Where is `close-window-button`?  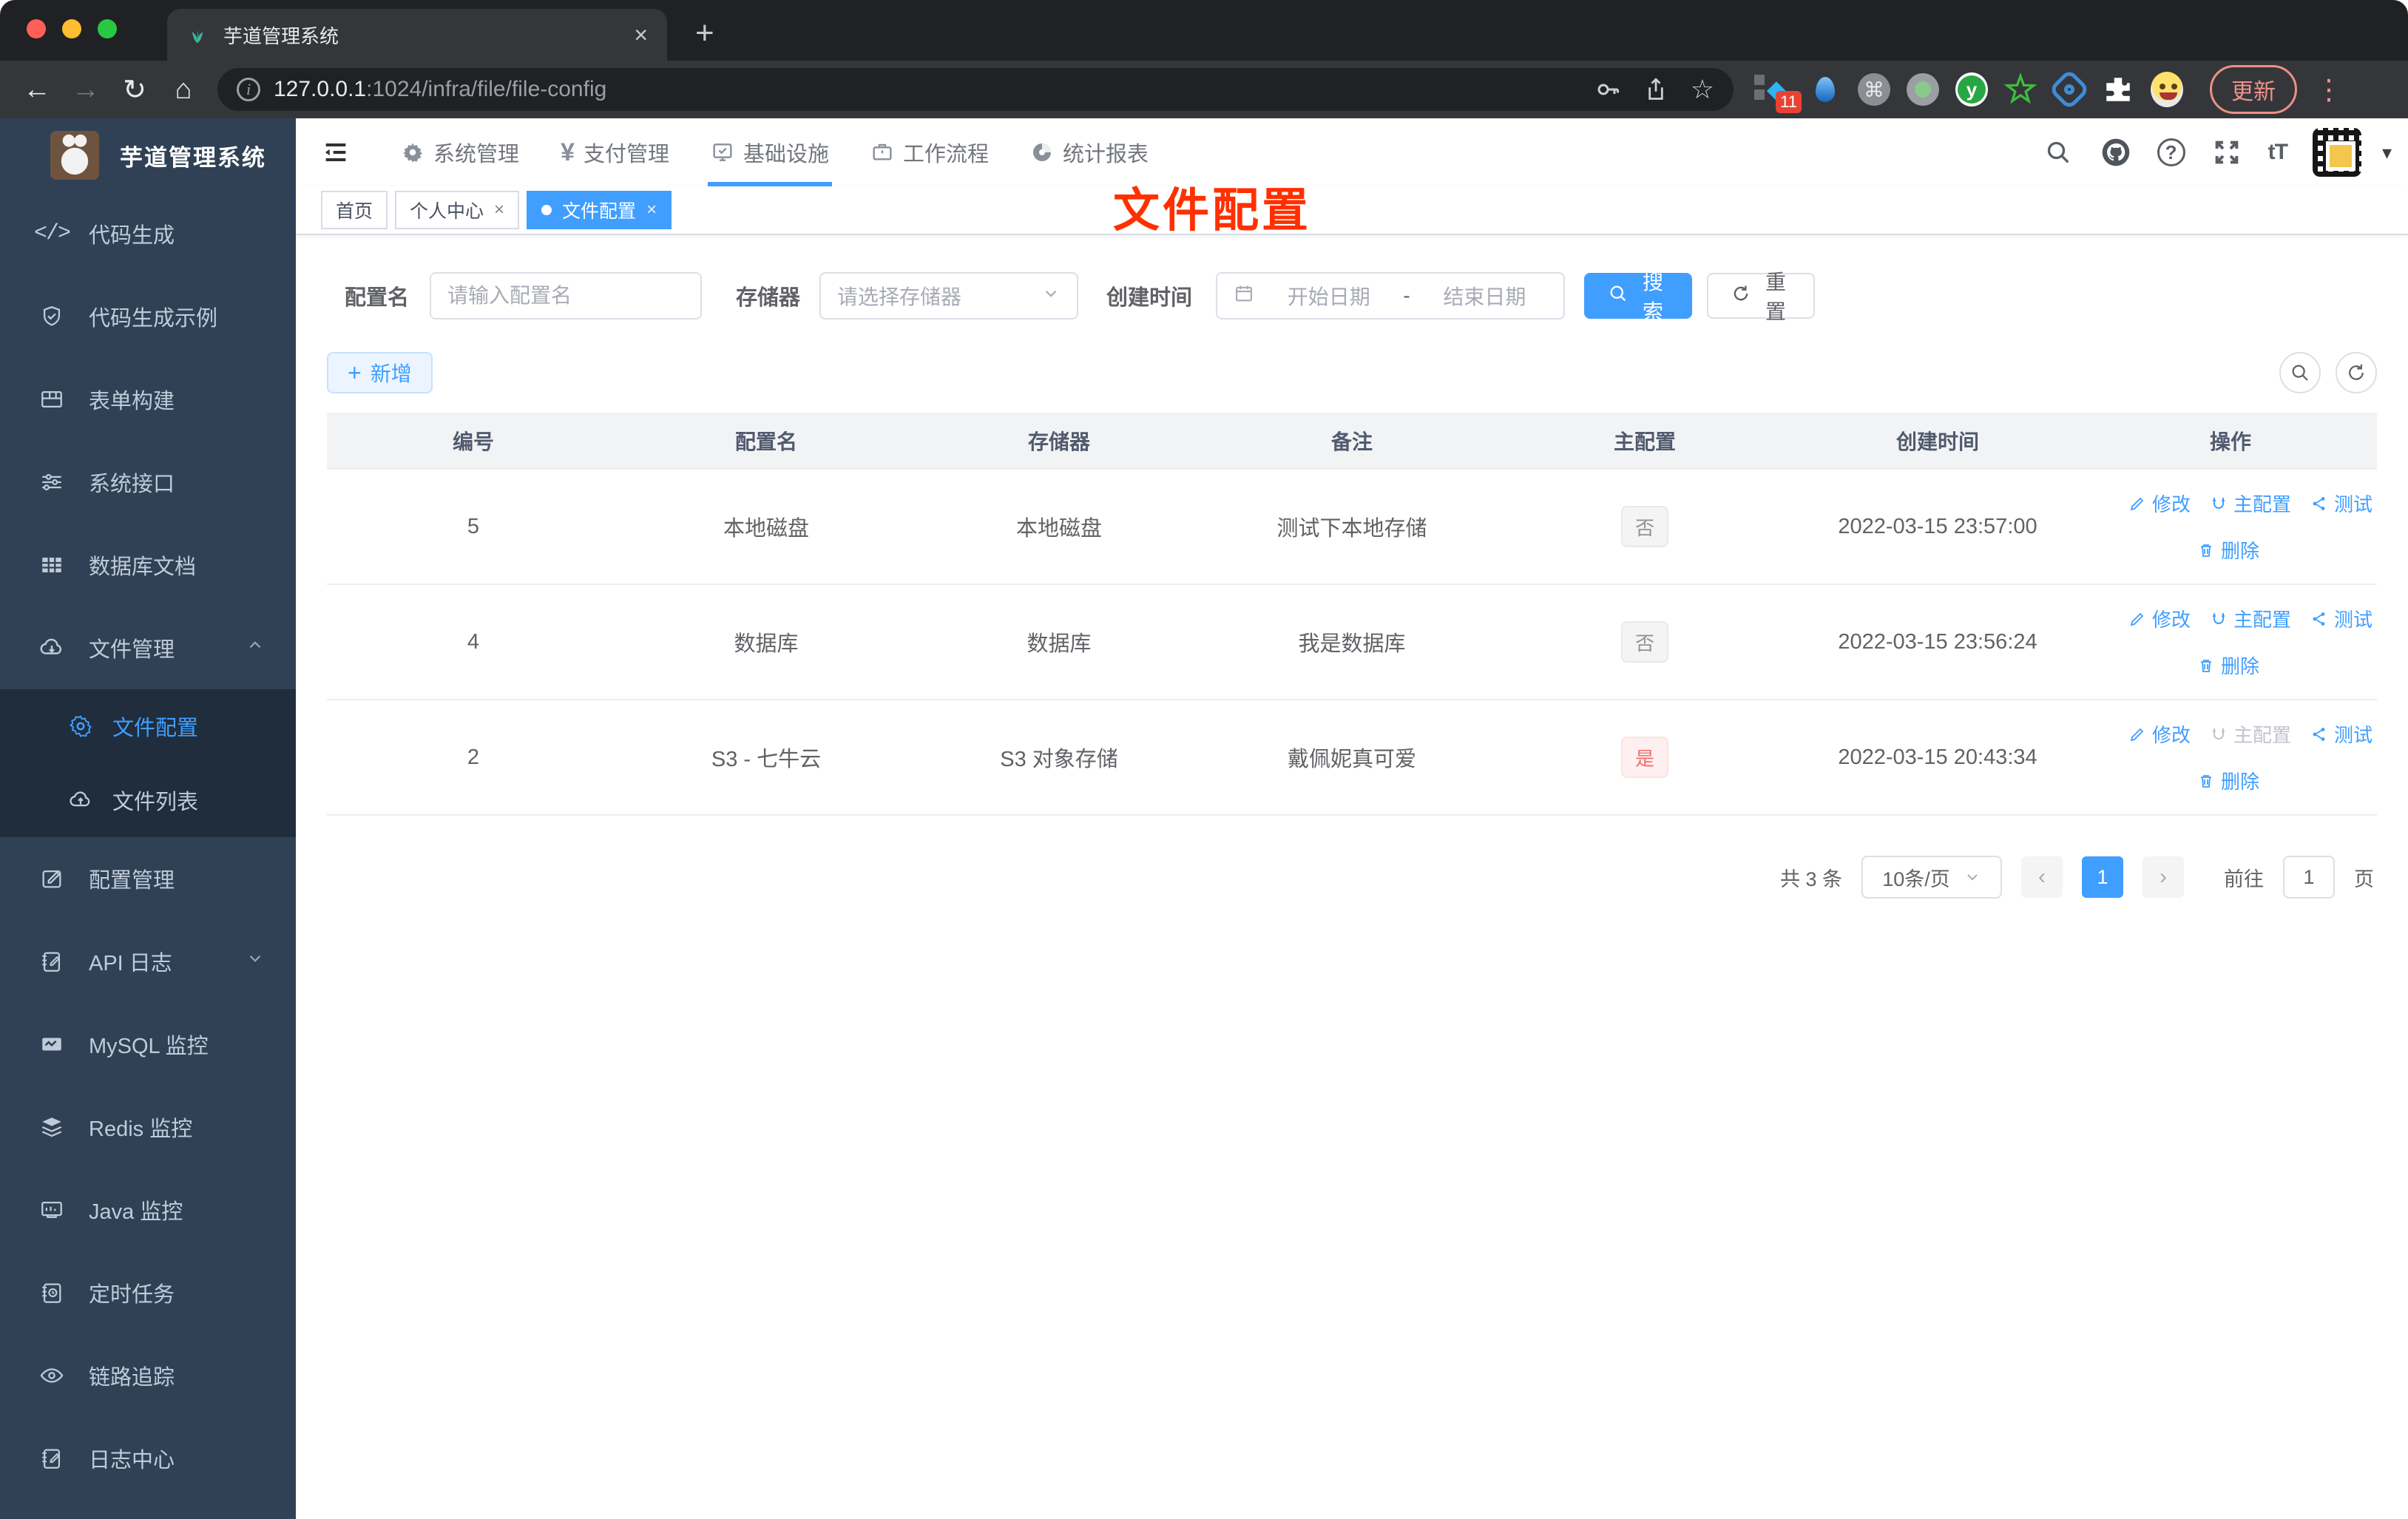
close-window-button is located at coordinates (36, 28).